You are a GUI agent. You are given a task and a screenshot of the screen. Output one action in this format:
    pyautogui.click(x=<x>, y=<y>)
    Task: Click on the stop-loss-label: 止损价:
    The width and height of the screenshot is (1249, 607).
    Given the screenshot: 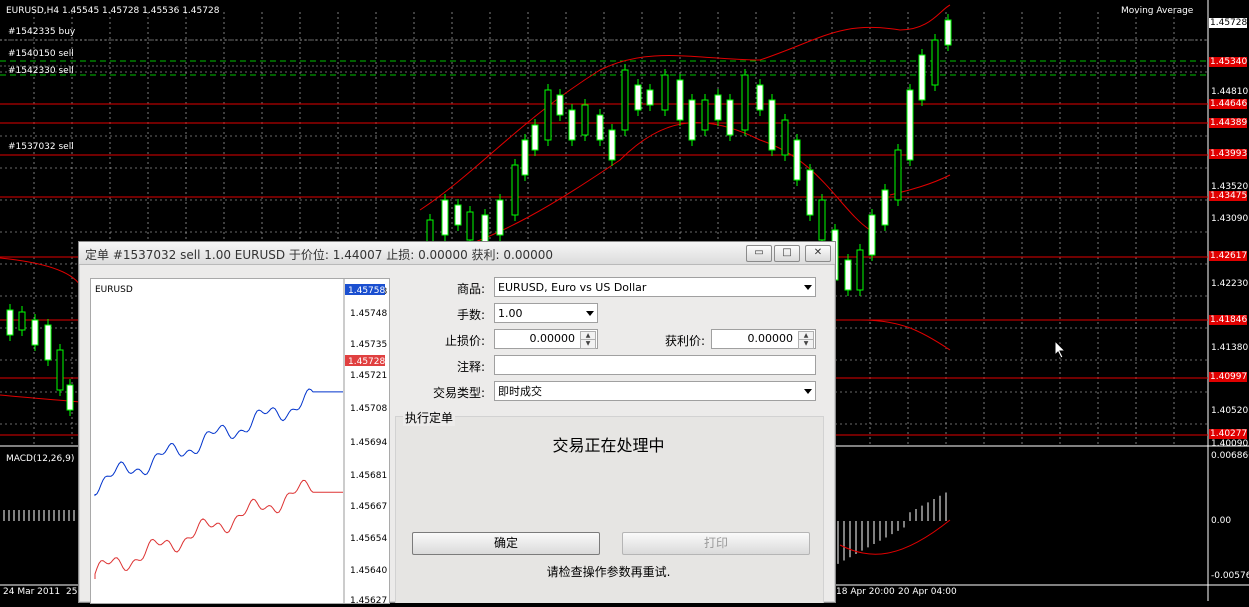 What is the action you would take?
    pyautogui.click(x=464, y=341)
    